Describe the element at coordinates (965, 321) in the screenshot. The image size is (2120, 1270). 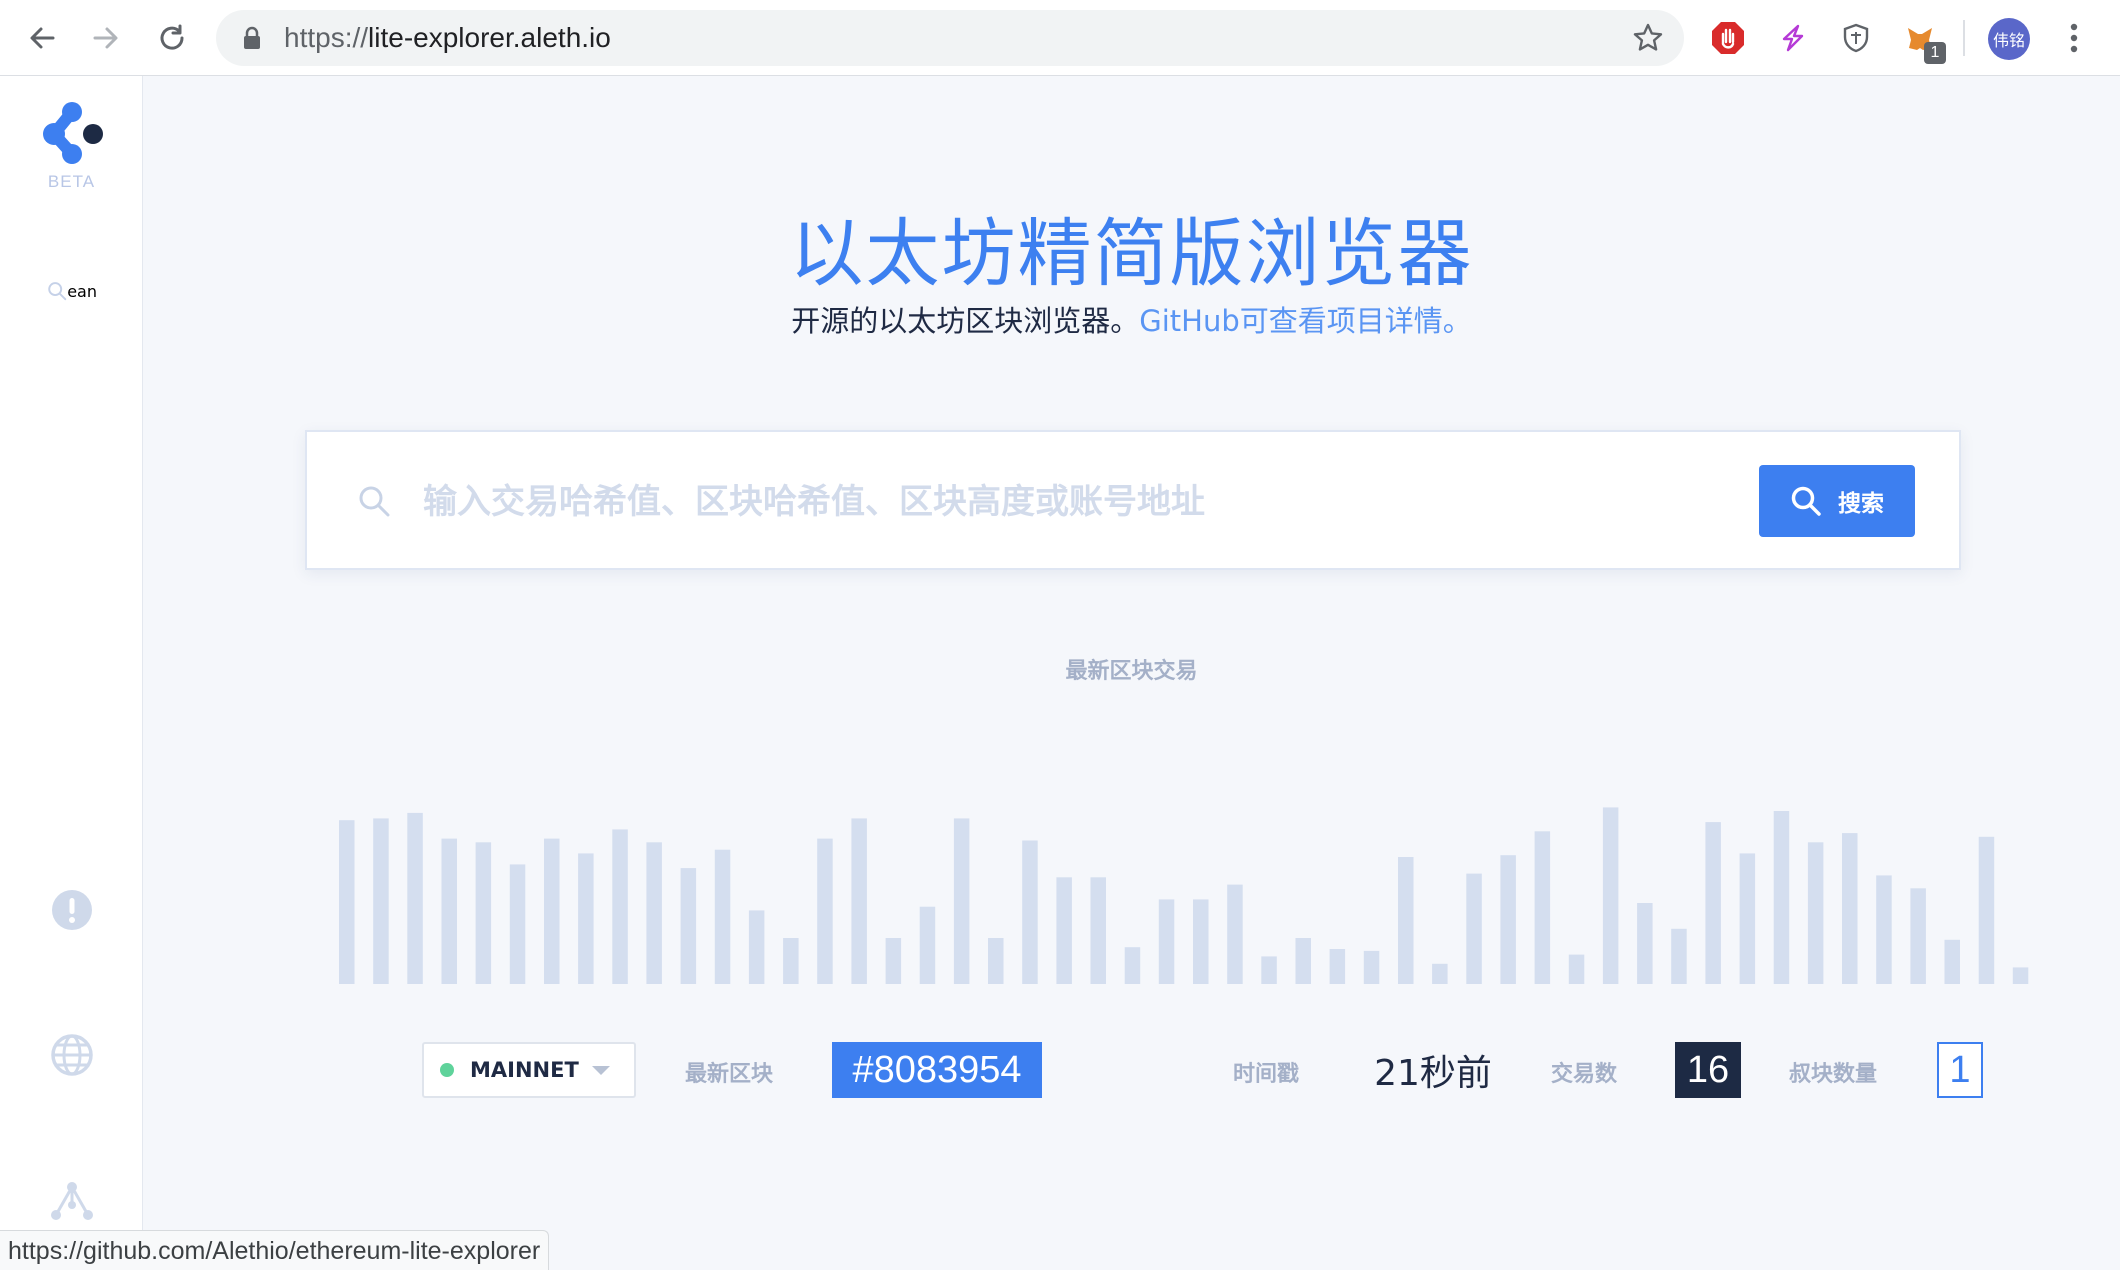
I see `subtitle-text: 开源的以太坊区块浏览器。` at that location.